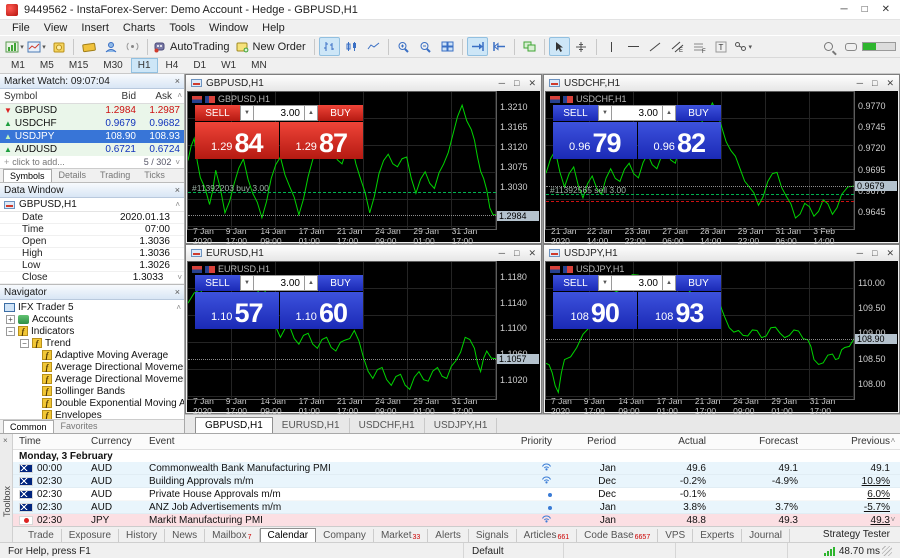  I want to click on timeframe-button: M30, so click(112, 65).